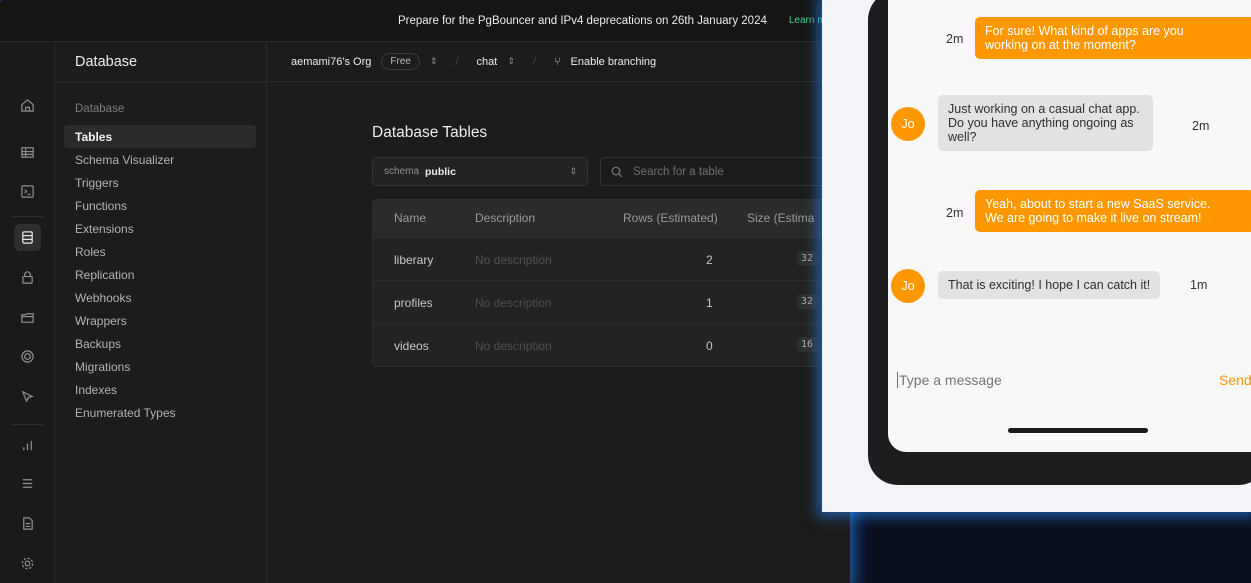 This screenshot has height=583, width=1251. Describe the element at coordinates (160, 343) in the screenshot. I see `sidebar-item-backups: Backups` at that location.